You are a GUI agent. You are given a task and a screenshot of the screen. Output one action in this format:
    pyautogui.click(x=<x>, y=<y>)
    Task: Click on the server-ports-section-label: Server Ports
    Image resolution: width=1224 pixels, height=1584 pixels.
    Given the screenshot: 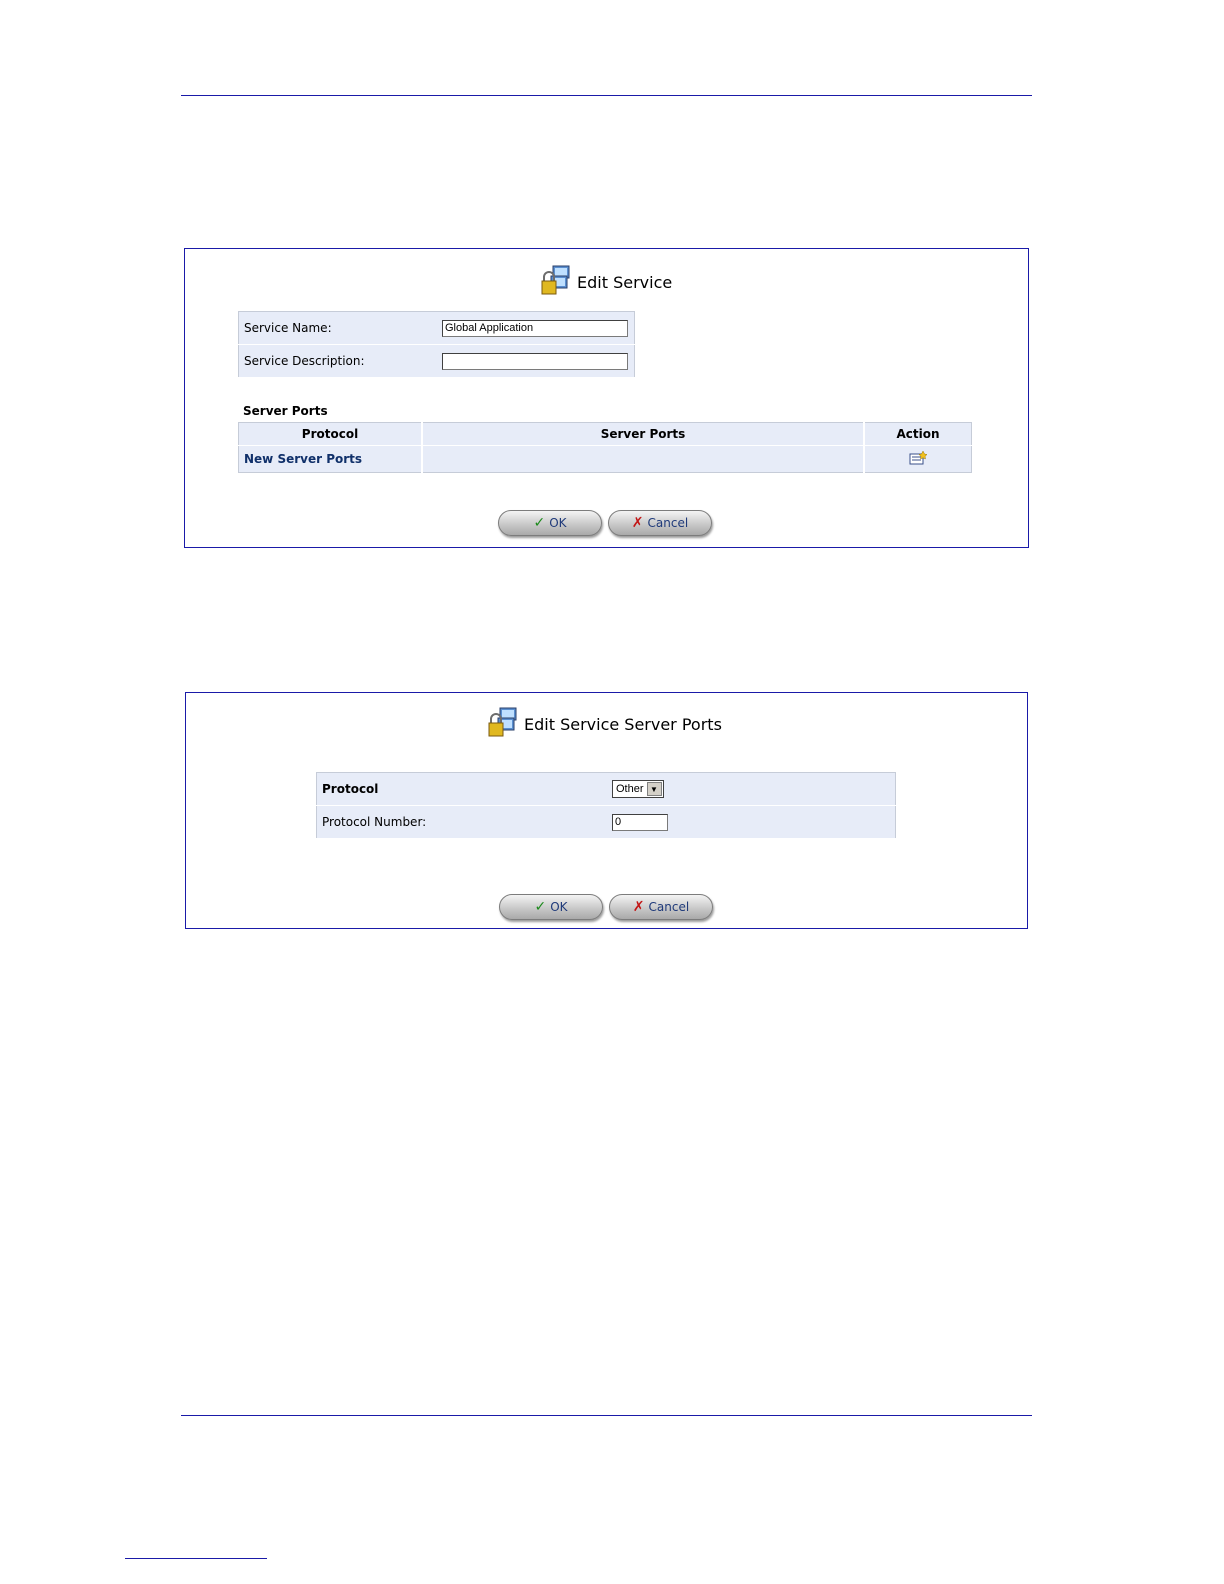 What is the action you would take?
    pyautogui.click(x=285, y=411)
    